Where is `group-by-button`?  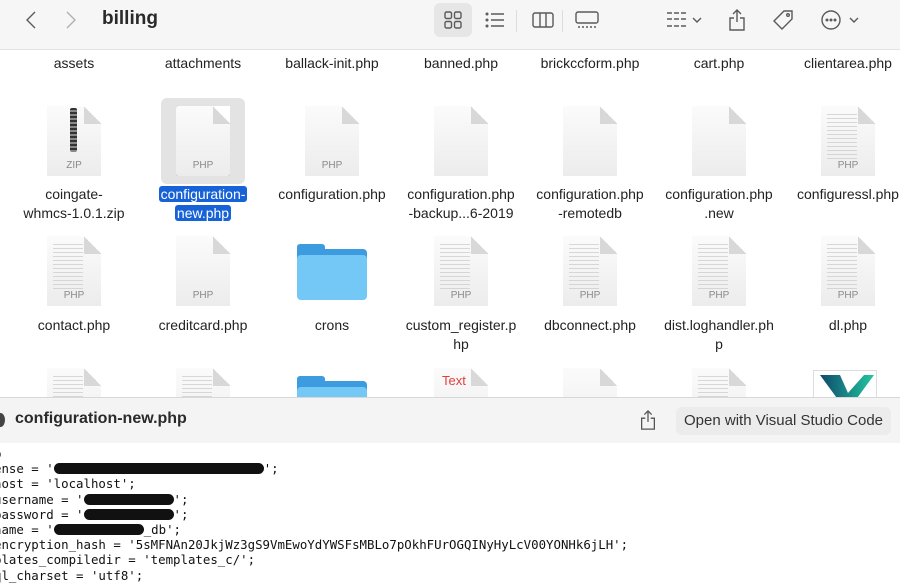 group-by-button is located at coordinates (684, 20).